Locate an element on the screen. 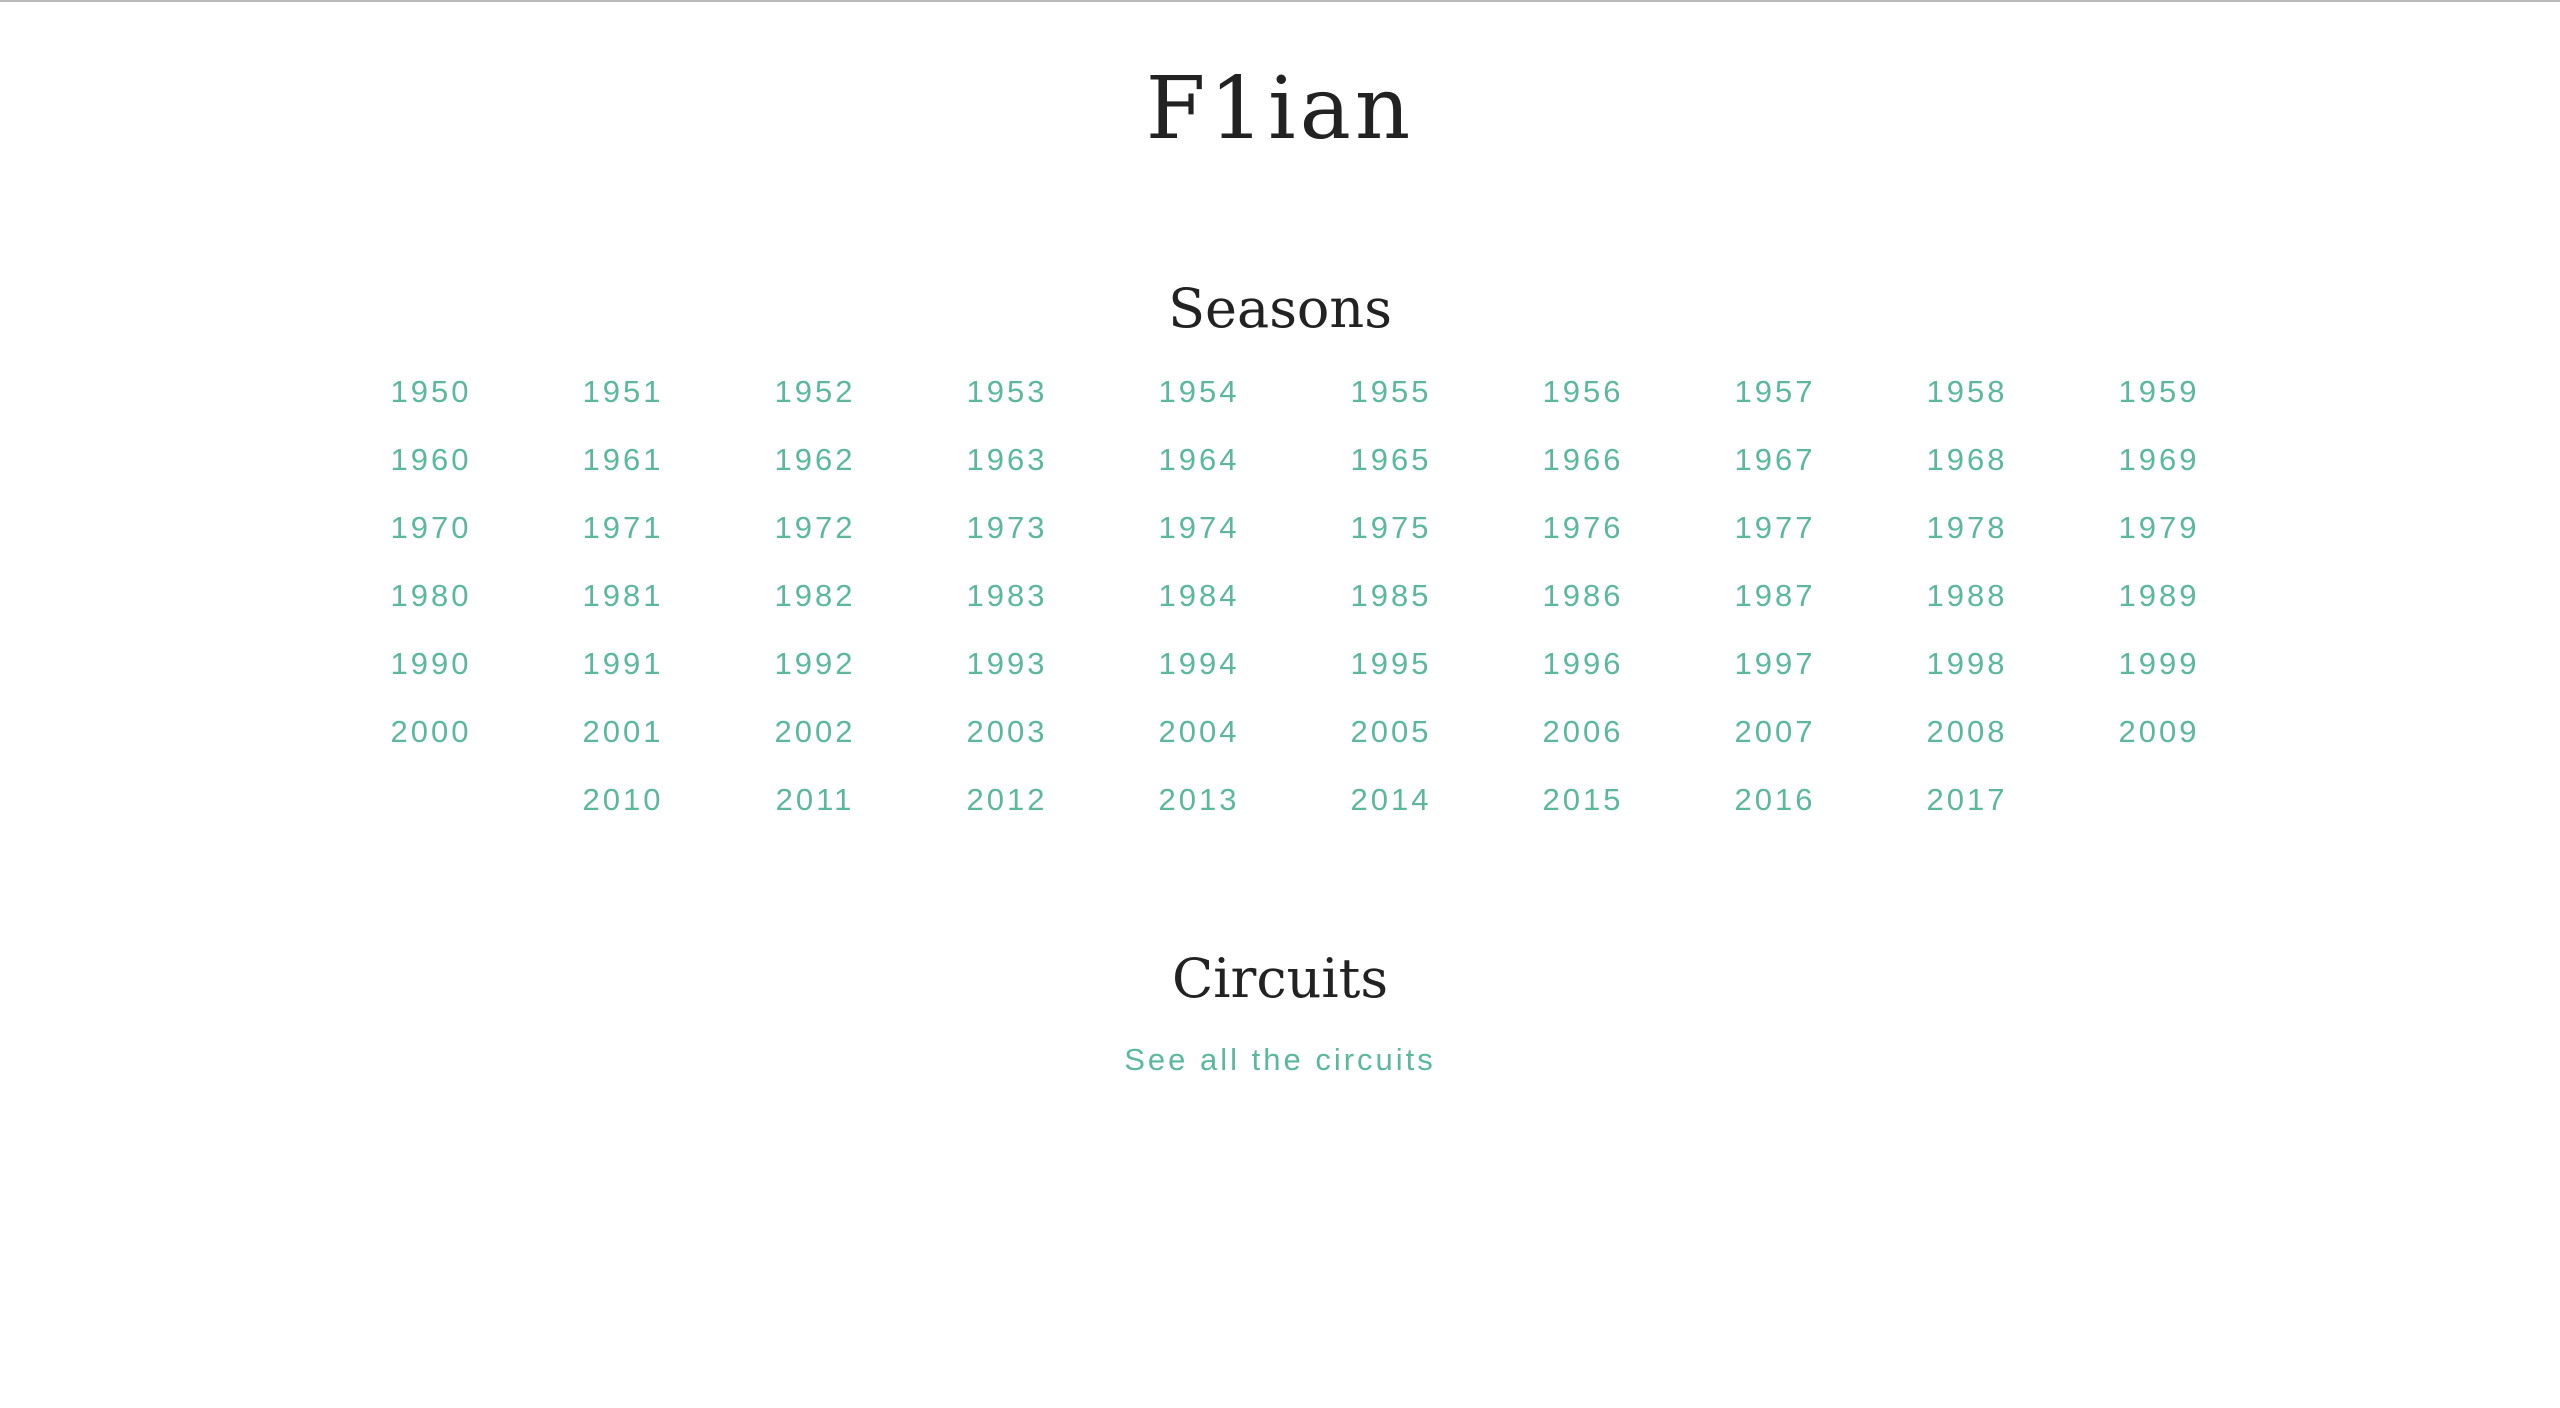 Image resolution: width=2560 pixels, height=1408 pixels. season-link-1987: 1987 is located at coordinates (1775, 602).